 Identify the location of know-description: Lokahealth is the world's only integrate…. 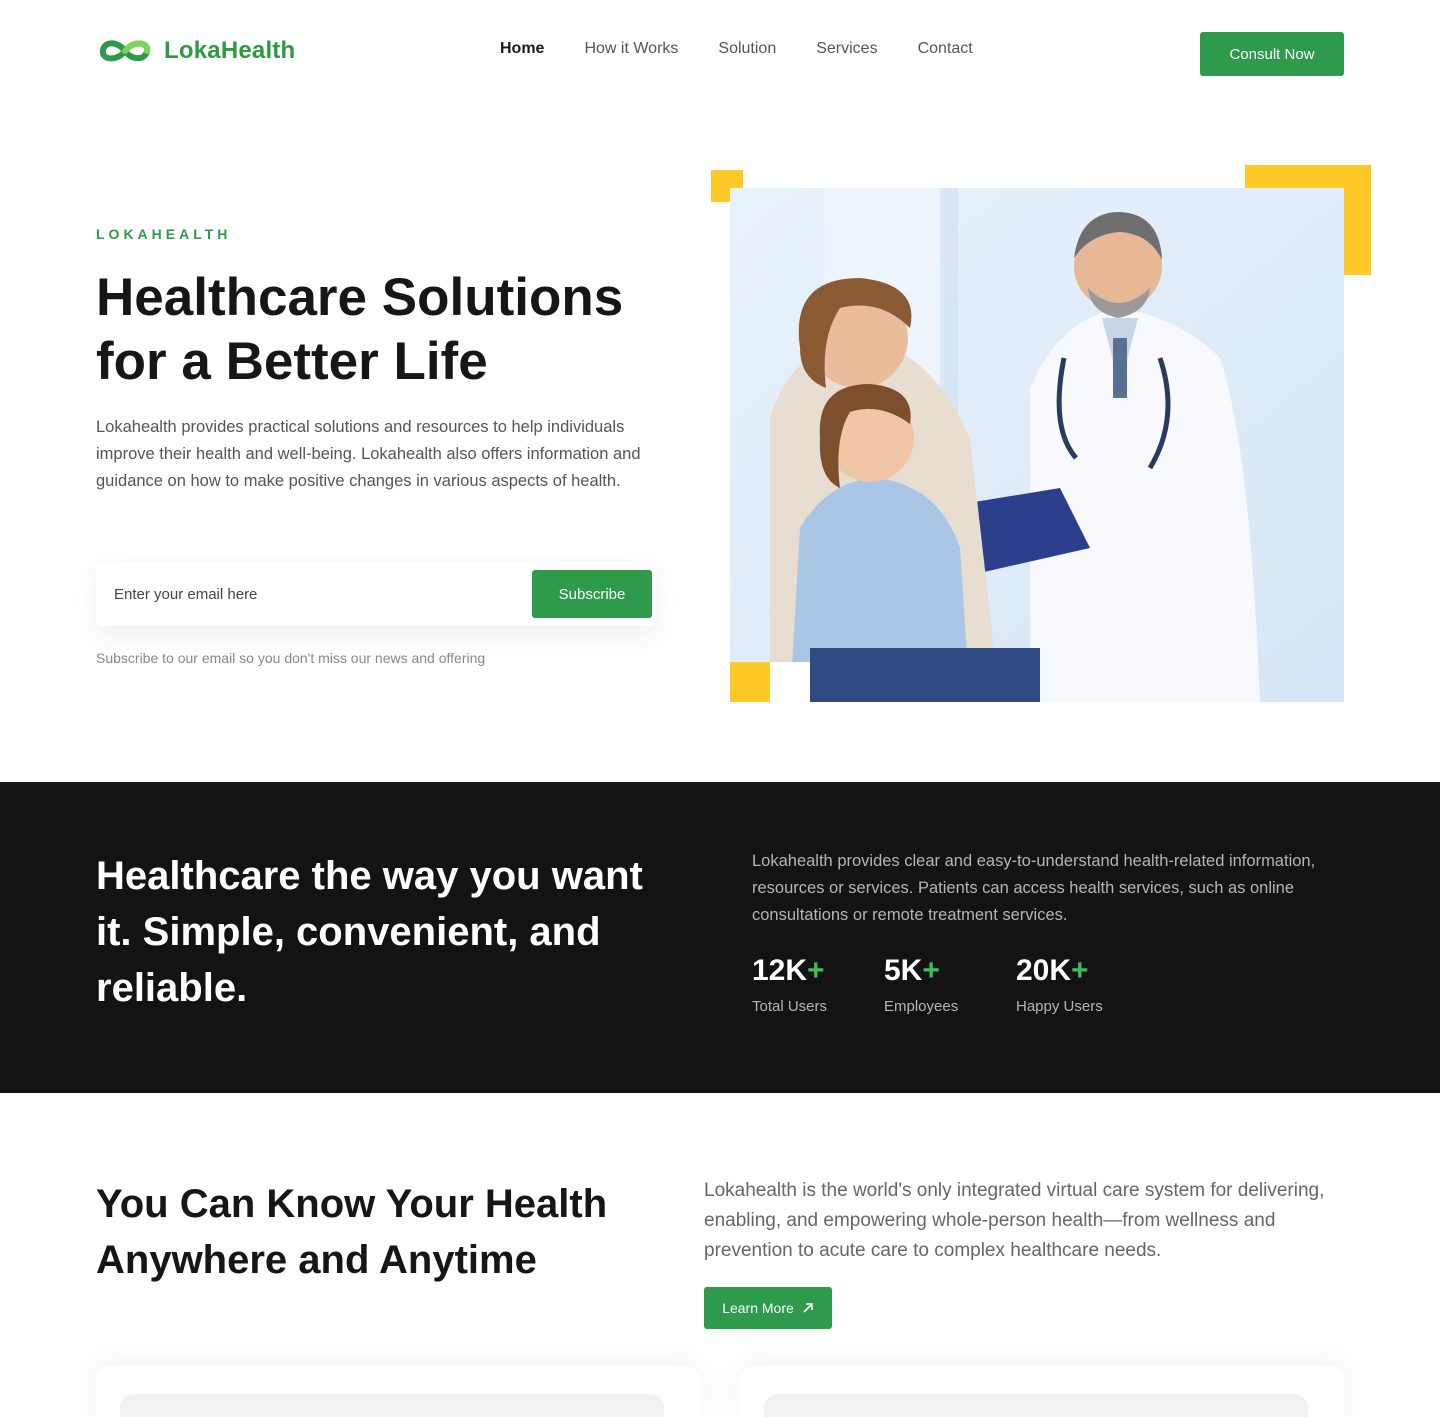
(1014, 1220).